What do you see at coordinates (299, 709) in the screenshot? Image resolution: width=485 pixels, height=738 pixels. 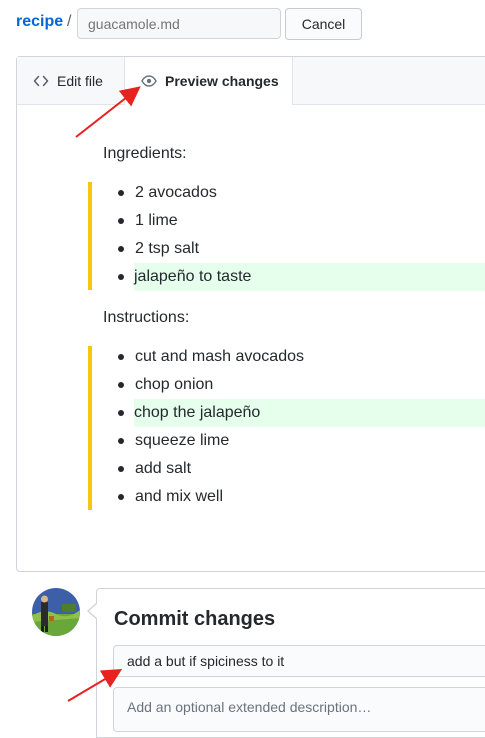 I see `commit-description-input` at bounding box center [299, 709].